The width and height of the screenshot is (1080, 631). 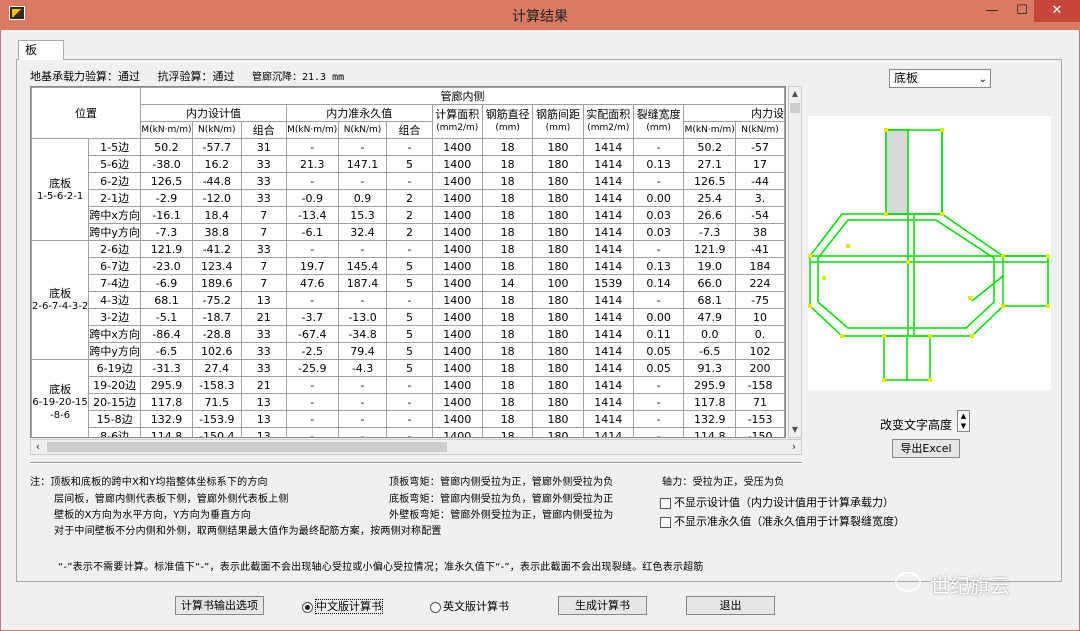 What do you see at coordinates (760, 419) in the screenshot?
I see `value-cell: -153` at bounding box center [760, 419].